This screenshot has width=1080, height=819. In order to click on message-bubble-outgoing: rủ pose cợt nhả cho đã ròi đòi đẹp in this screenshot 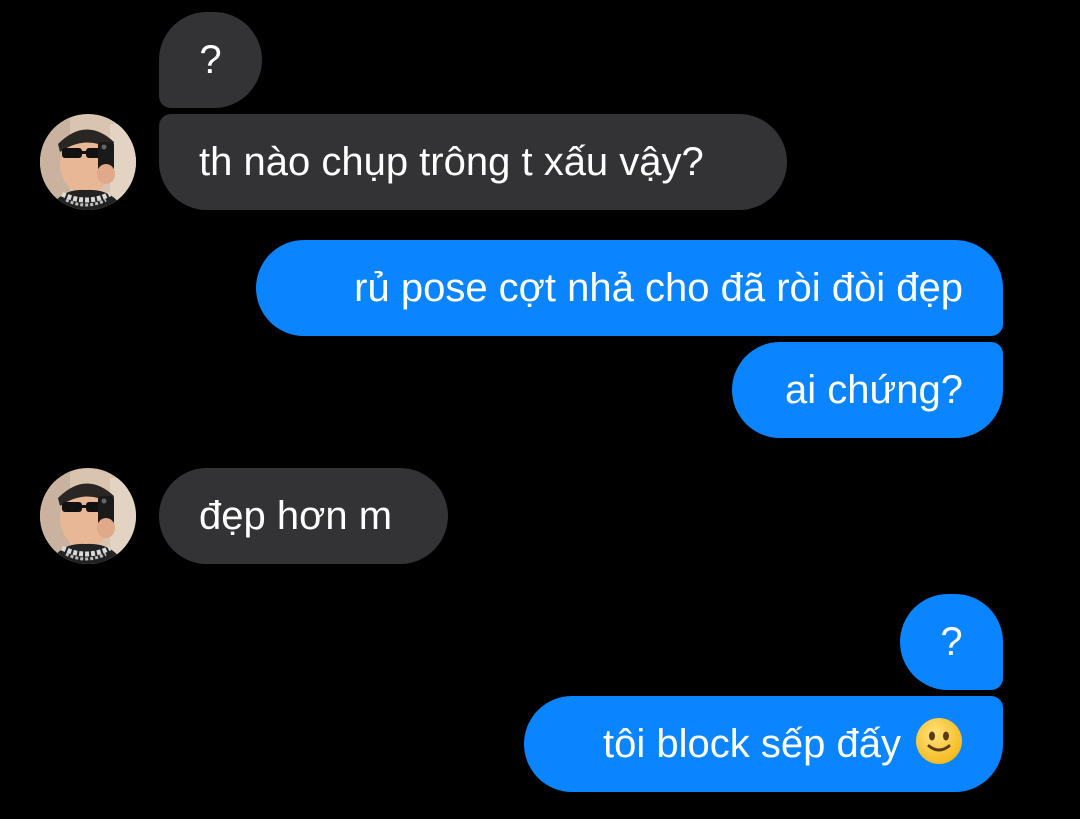, I will do `click(629, 288)`.